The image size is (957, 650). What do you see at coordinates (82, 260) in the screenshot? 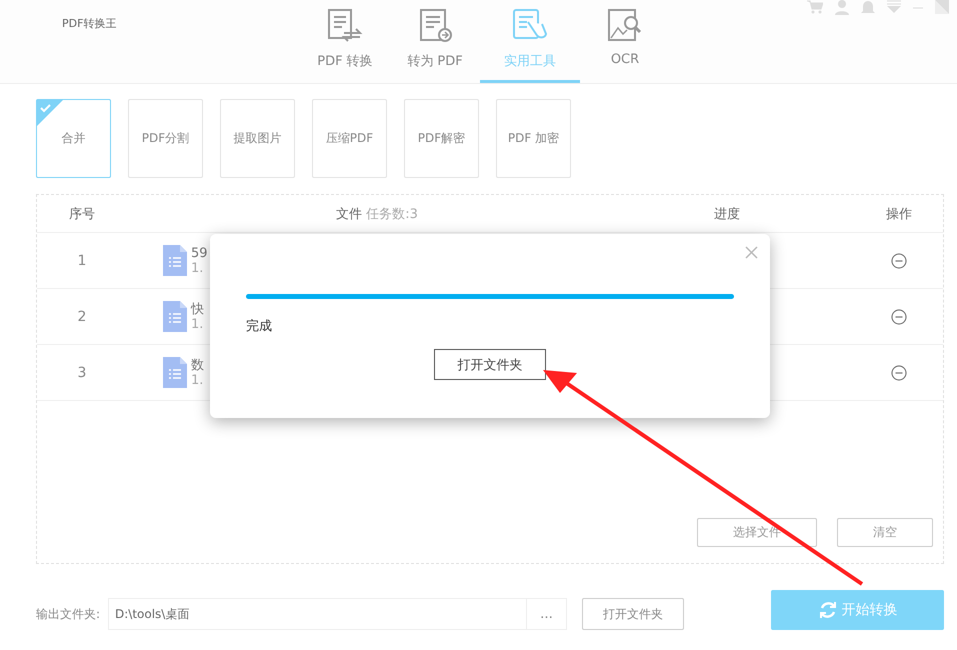
I see `row-index: 1` at bounding box center [82, 260].